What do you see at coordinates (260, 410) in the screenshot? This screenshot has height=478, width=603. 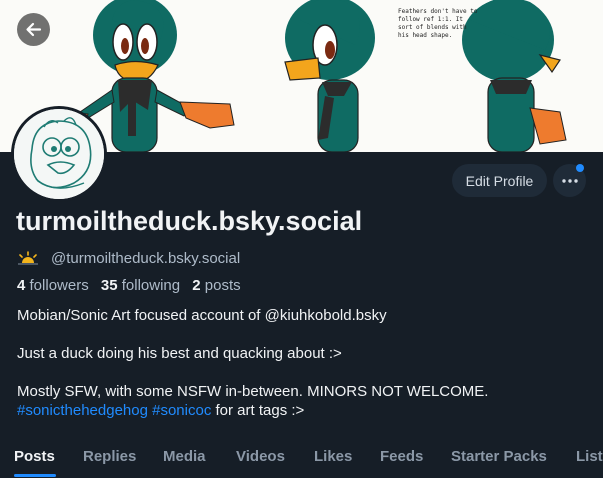 I see `bio-text: for art tags :>` at bounding box center [260, 410].